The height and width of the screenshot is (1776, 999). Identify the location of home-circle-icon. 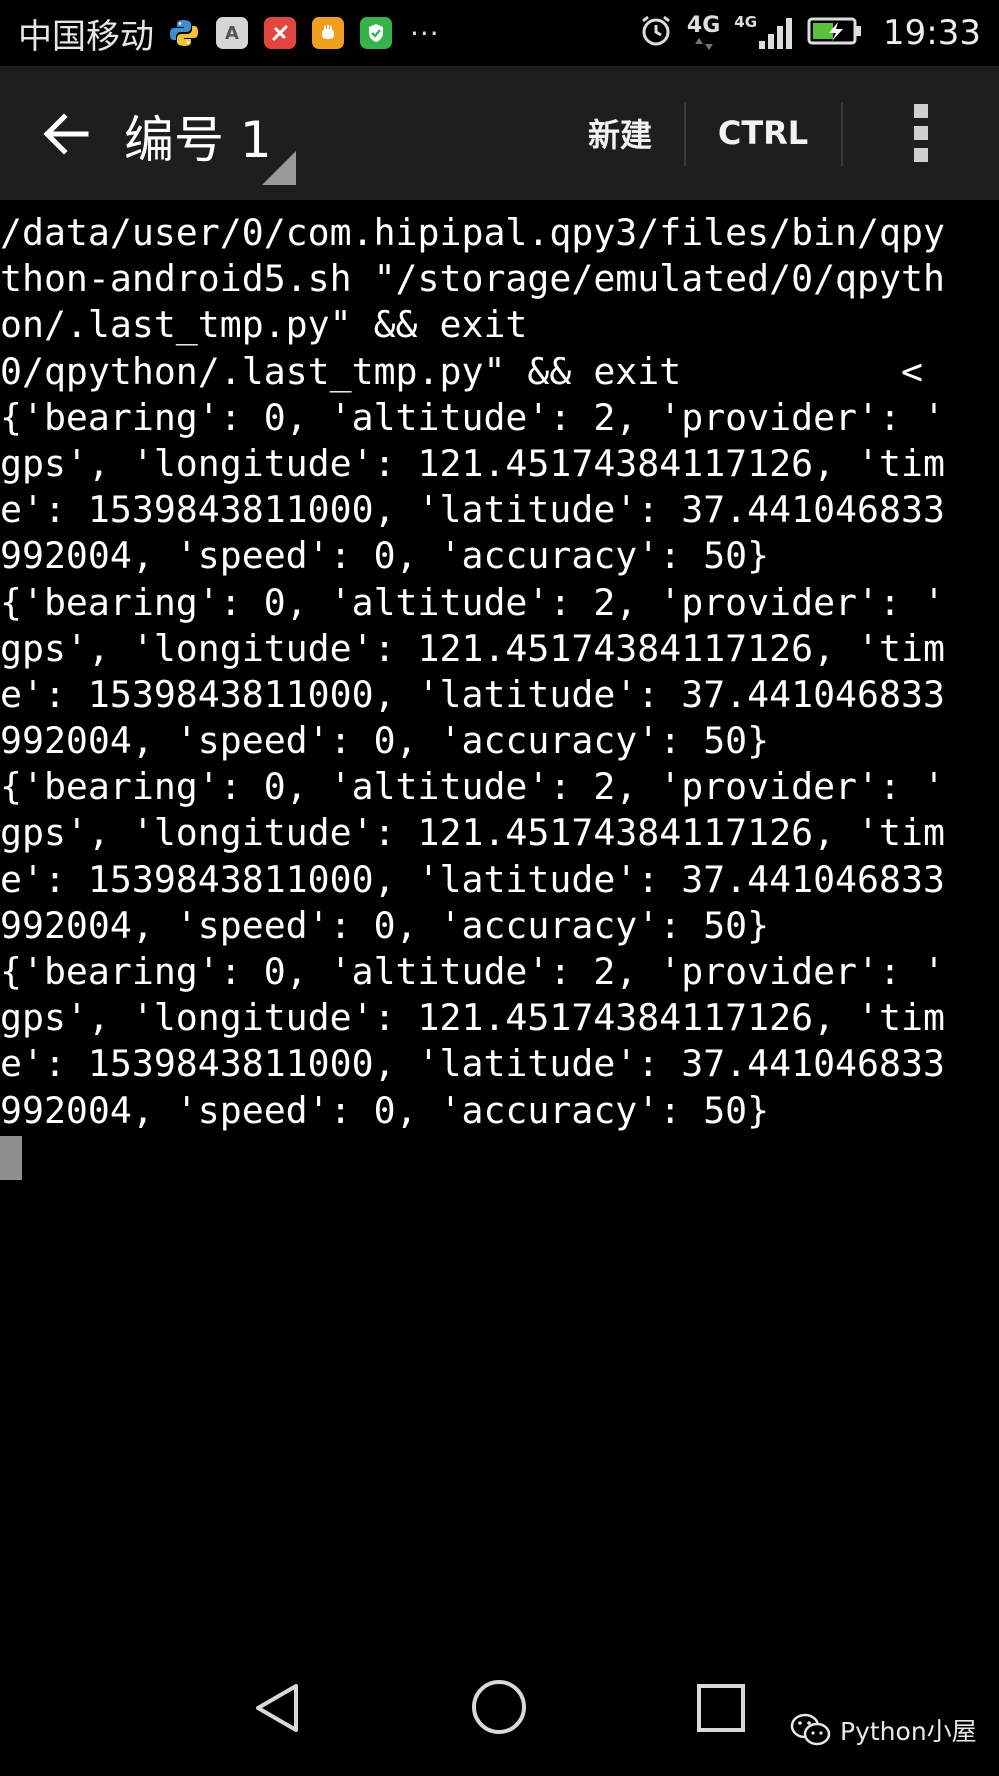
(499, 1707).